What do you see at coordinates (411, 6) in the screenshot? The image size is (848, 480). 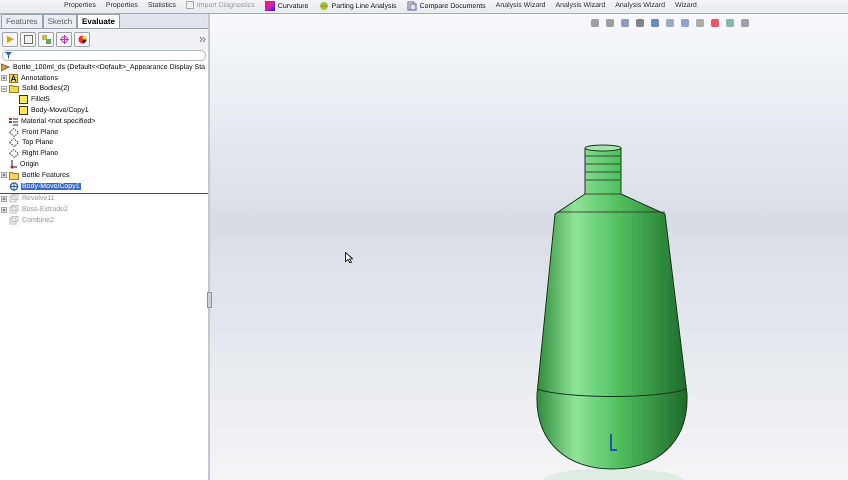 I see `compare-documents-icon` at bounding box center [411, 6].